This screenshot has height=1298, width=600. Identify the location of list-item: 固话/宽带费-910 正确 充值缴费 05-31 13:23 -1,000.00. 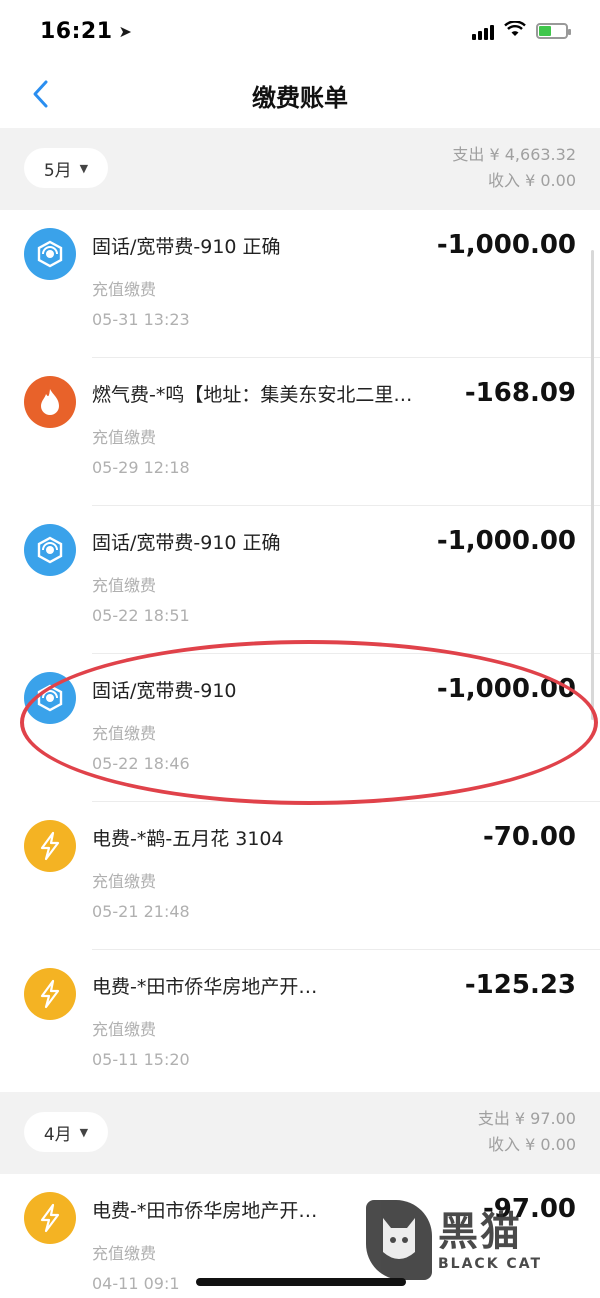
(300, 284).